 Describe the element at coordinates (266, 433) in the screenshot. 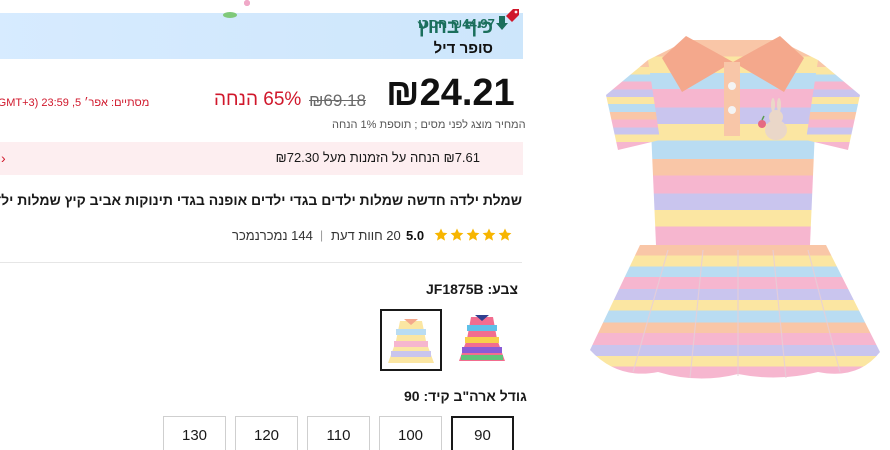

I see `size-option-120: 120` at that location.